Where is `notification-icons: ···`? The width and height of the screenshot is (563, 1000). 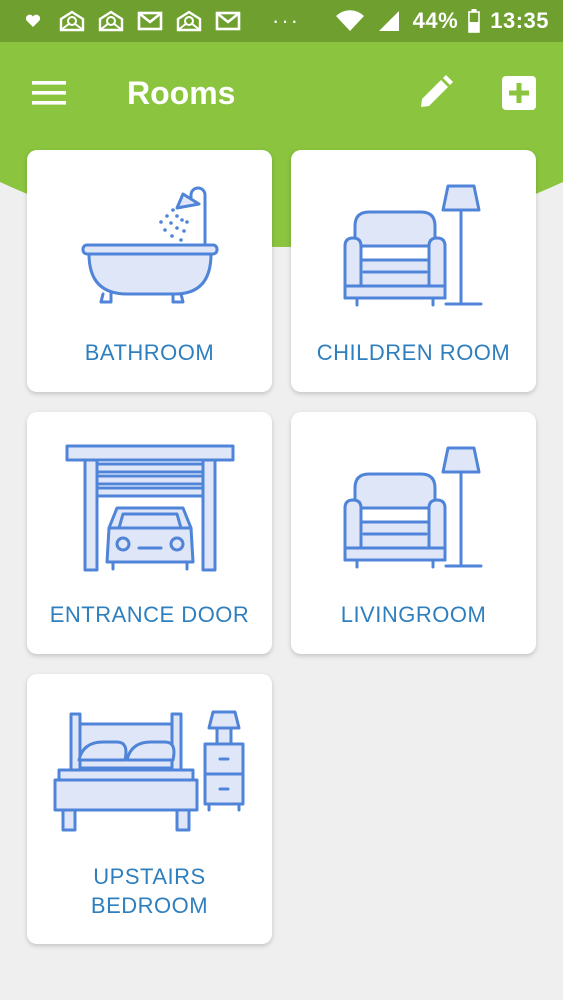 notification-icons: ··· is located at coordinates (164, 21).